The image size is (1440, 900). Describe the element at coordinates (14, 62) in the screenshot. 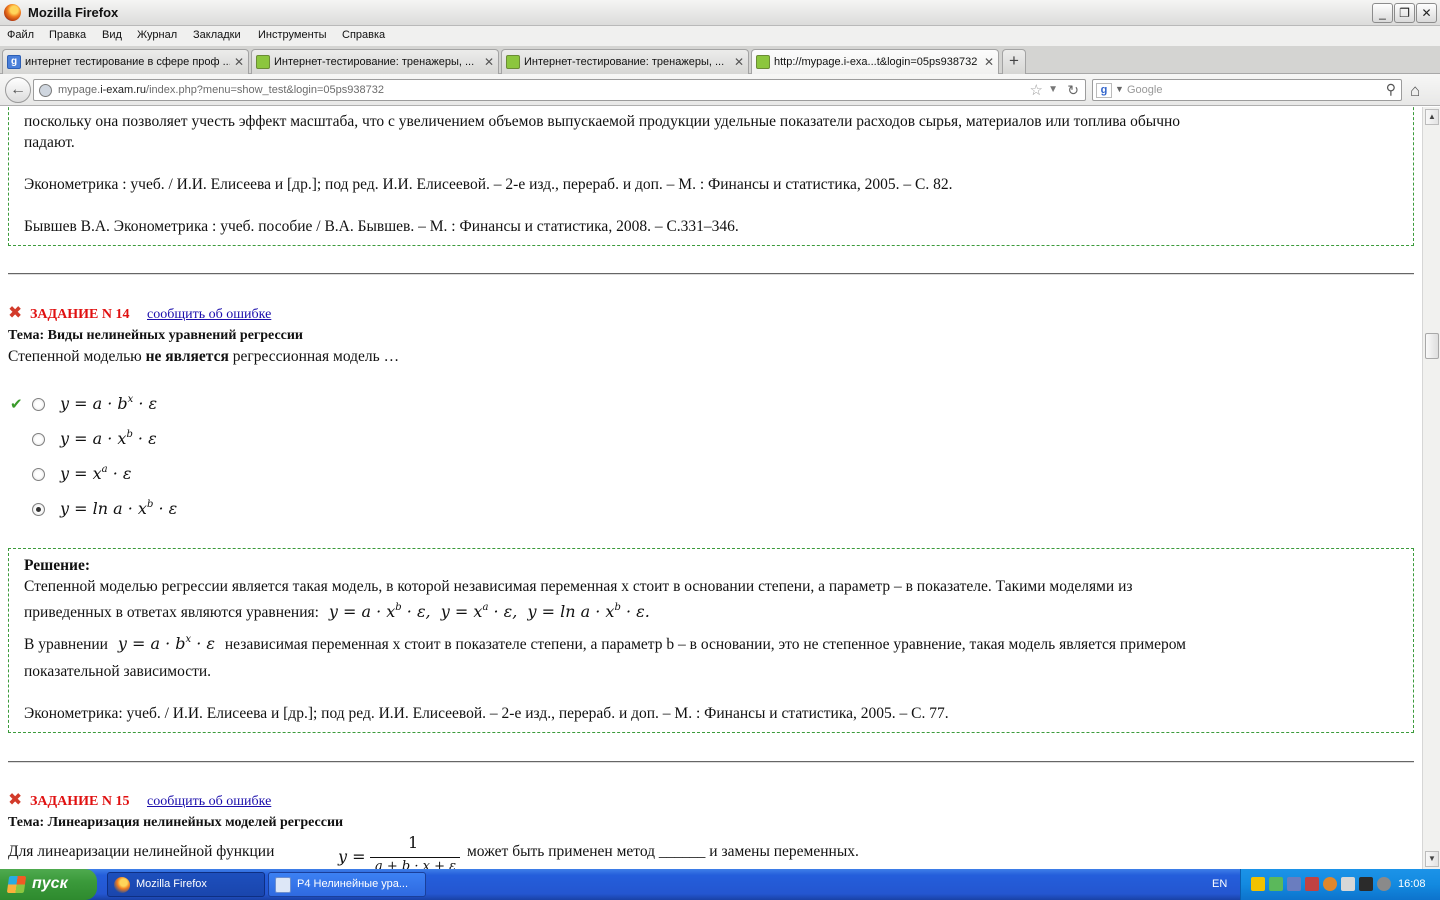

I see `google-favicon-icon: g` at that location.